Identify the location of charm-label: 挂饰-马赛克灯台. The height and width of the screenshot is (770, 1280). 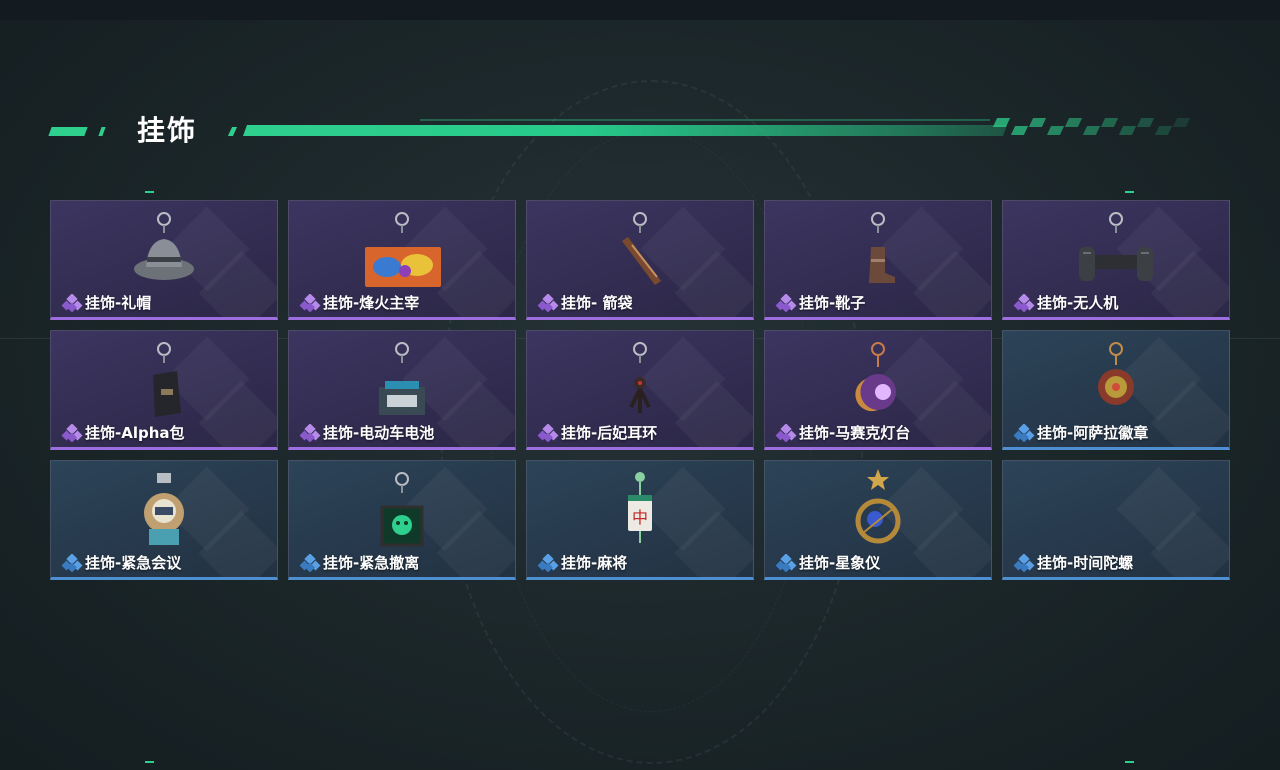
(842, 432).